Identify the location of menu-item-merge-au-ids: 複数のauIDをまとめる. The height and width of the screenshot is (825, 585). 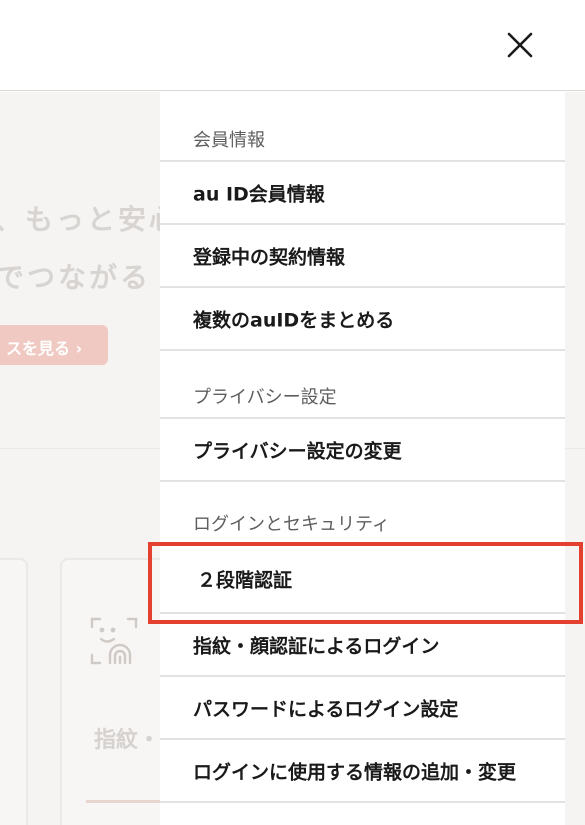
(362, 319).